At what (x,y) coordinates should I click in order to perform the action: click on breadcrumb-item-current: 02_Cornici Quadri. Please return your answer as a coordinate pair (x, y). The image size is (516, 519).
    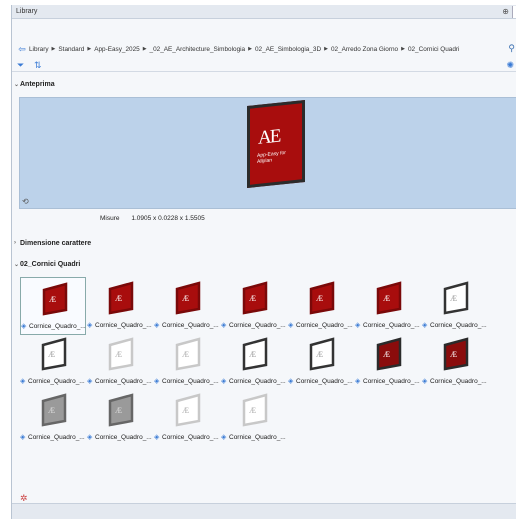
    Looking at the image, I should click on (434, 49).